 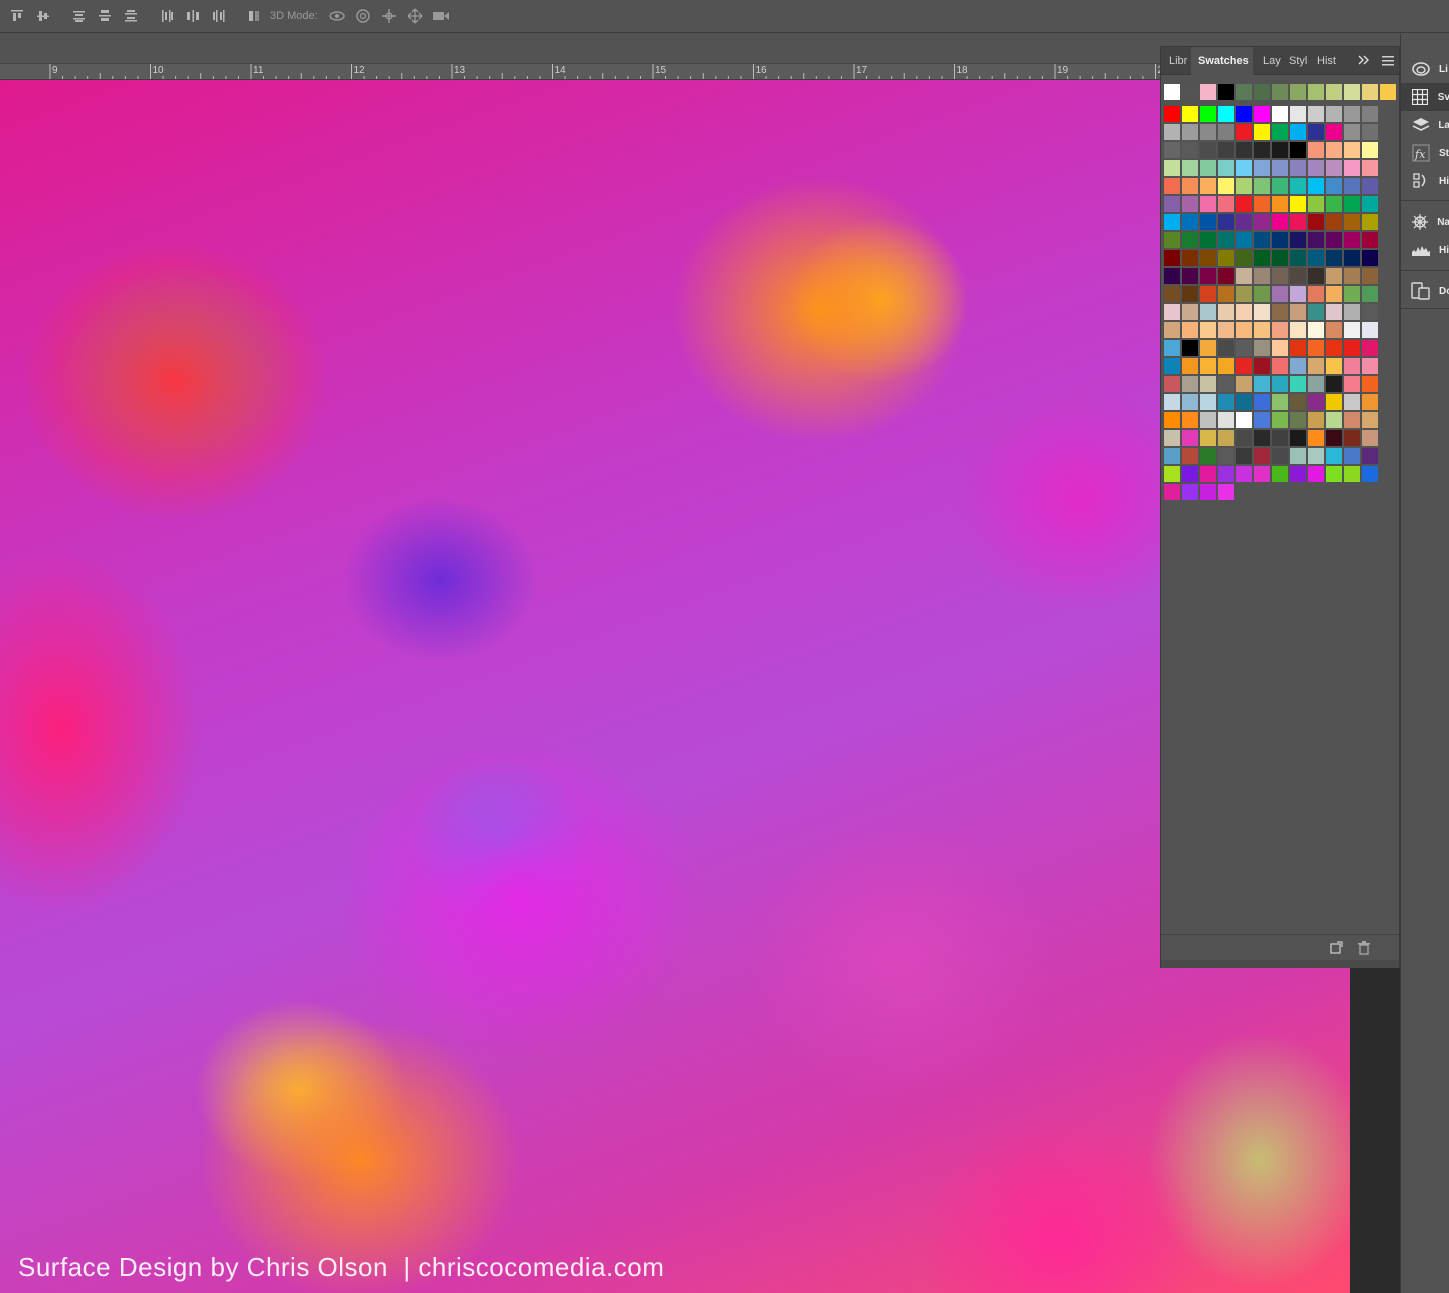 I want to click on panel-menu-icon, so click(x=1388, y=61).